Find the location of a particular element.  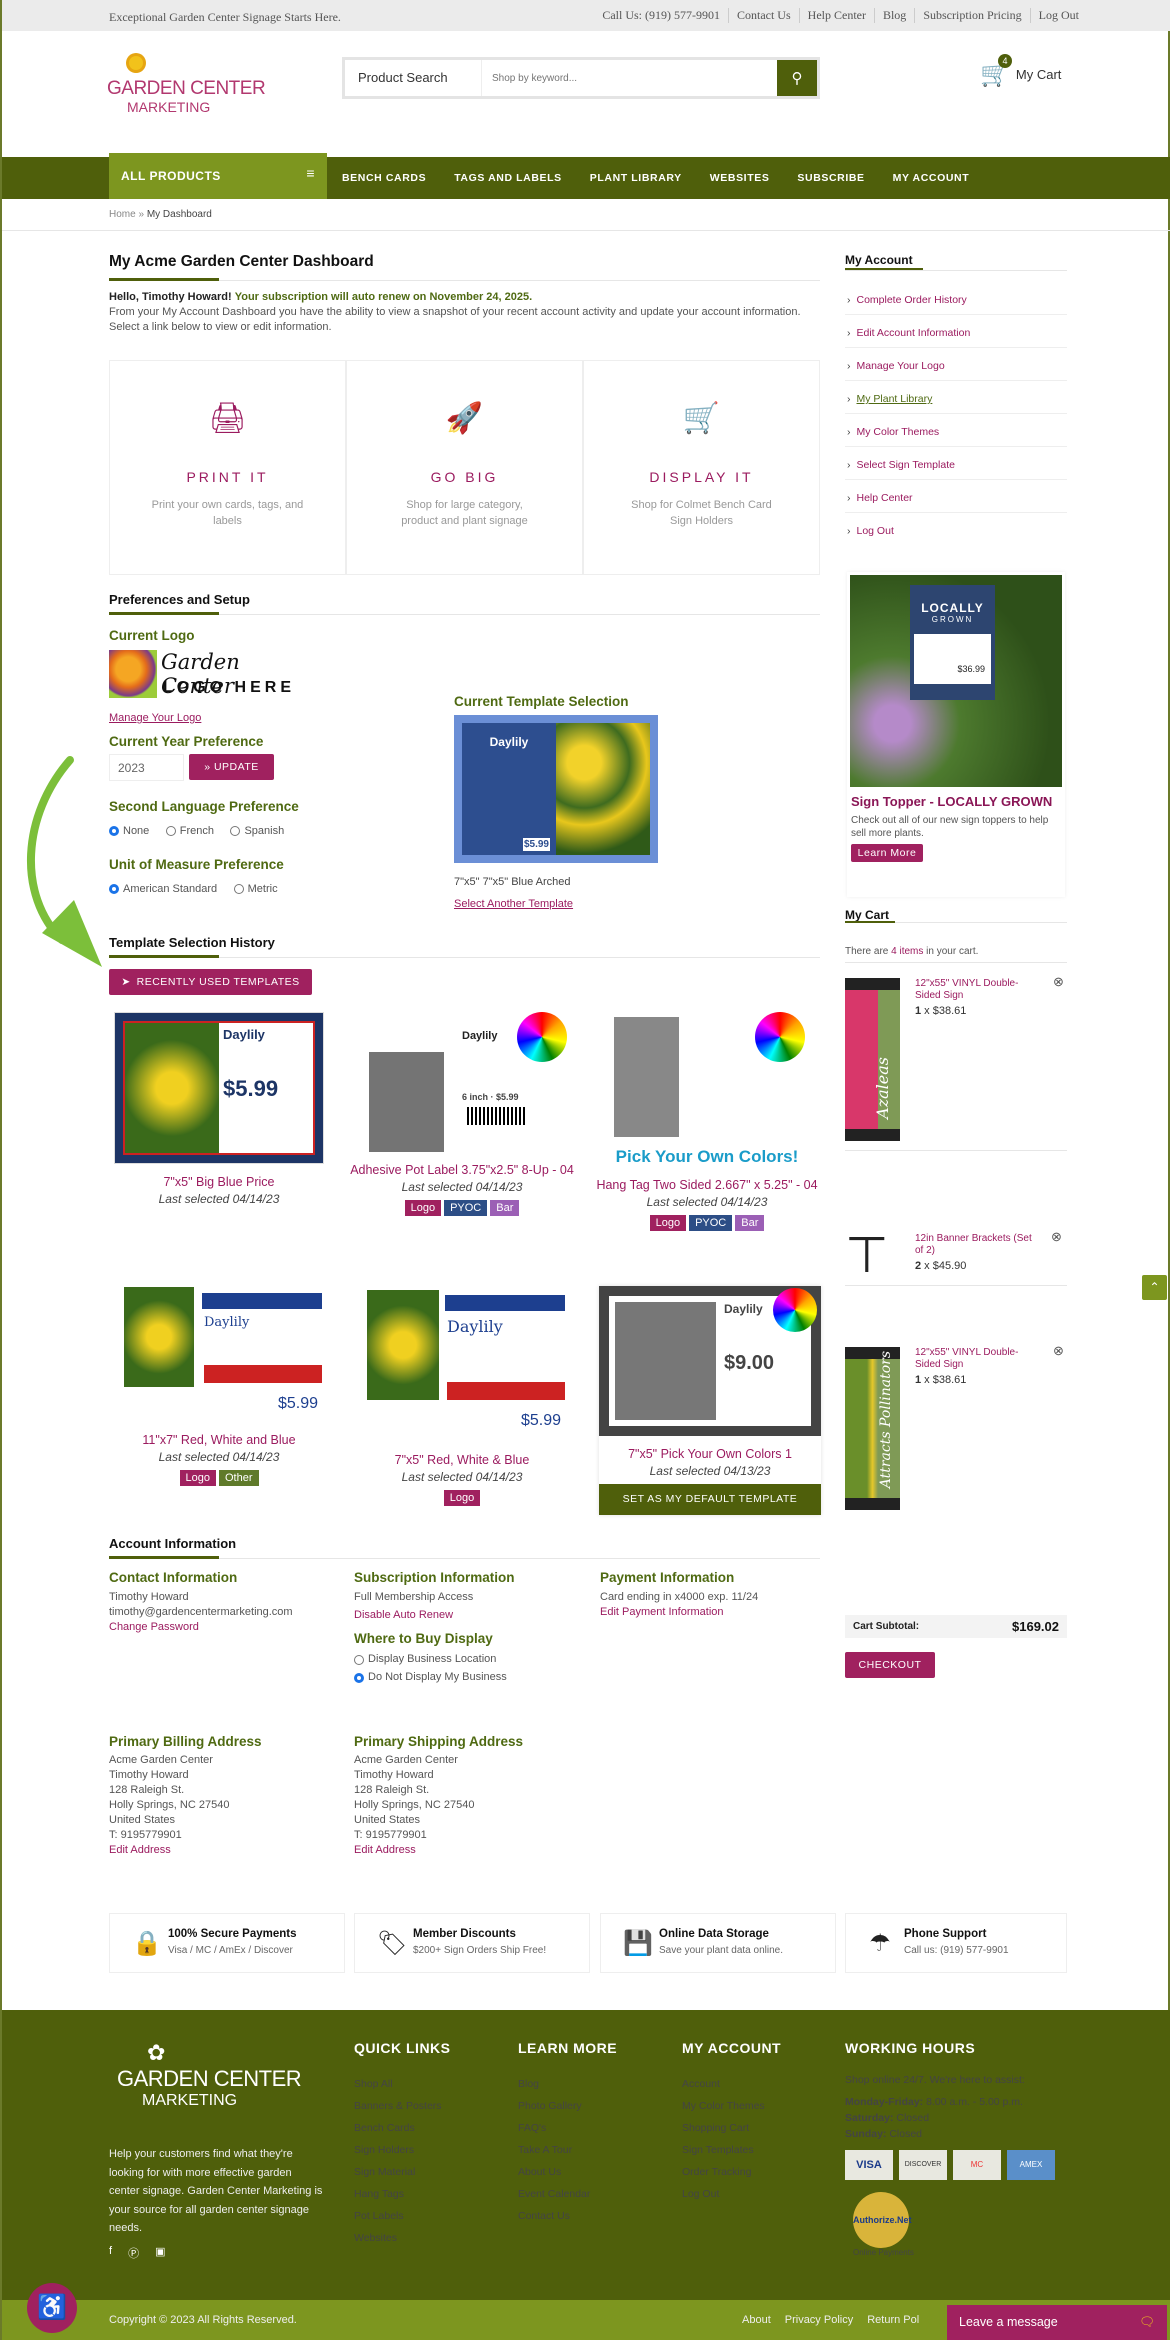

radio-display-business: Display Business Location is located at coordinates (468, 1659).